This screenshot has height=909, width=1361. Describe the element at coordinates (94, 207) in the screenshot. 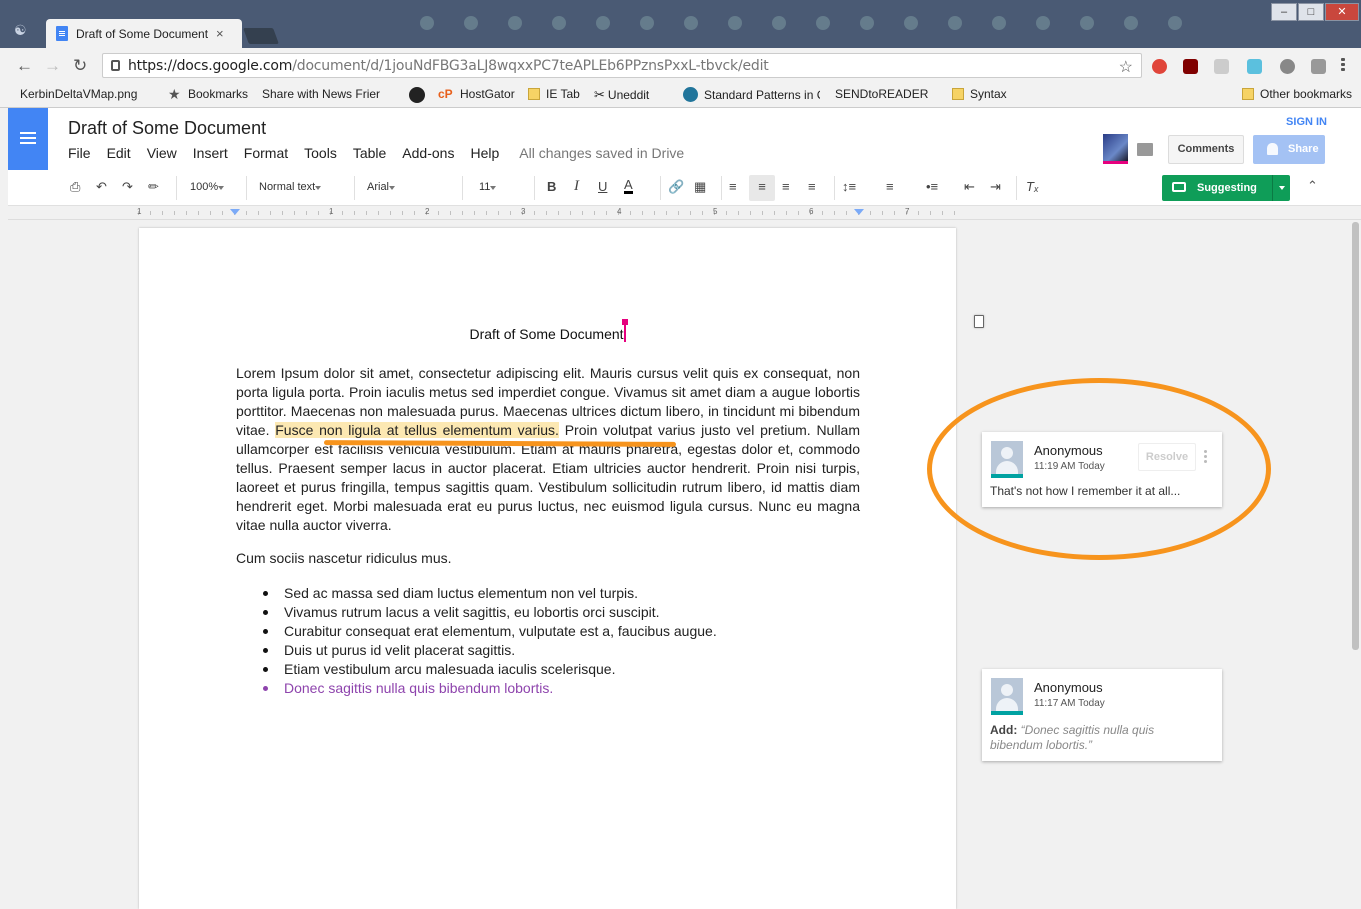

I see `bookmark-item: KerbinDeltaVMap.png` at that location.